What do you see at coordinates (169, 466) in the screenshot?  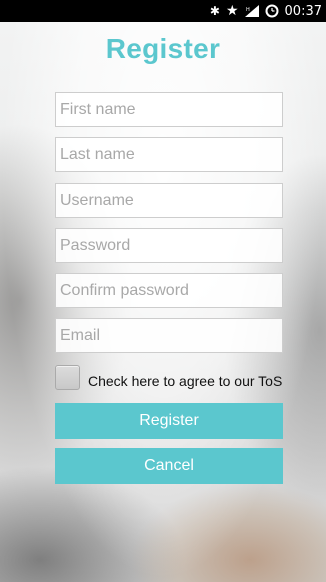 I see `cancel-button: Cancel` at bounding box center [169, 466].